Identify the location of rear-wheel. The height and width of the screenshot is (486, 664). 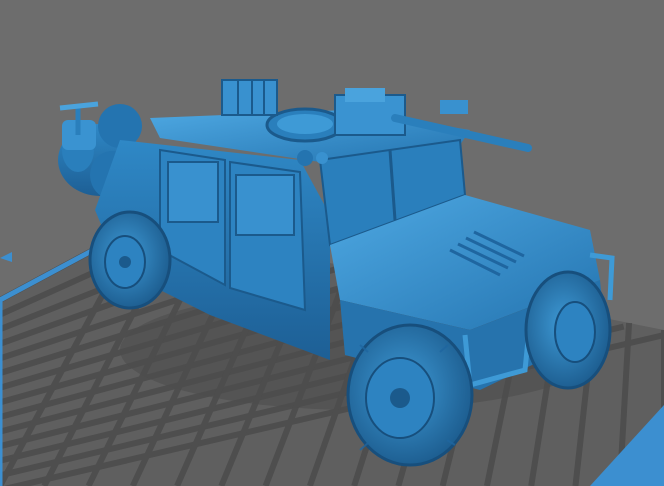
(130, 260).